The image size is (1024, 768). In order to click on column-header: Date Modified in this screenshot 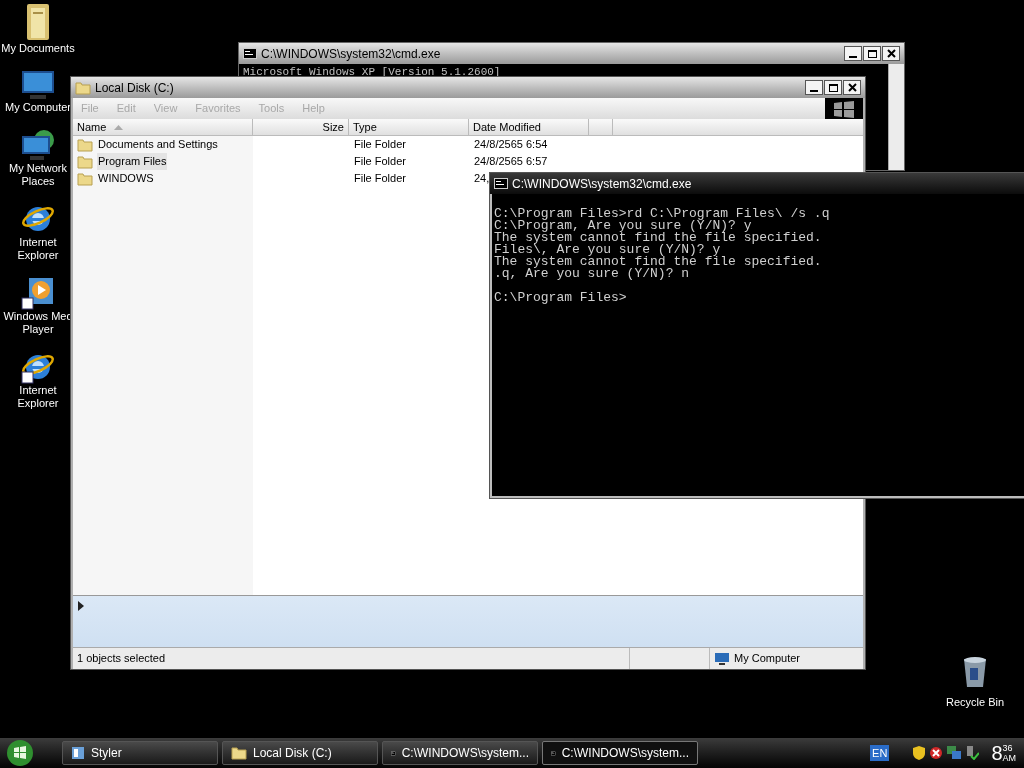, I will do `click(529, 127)`.